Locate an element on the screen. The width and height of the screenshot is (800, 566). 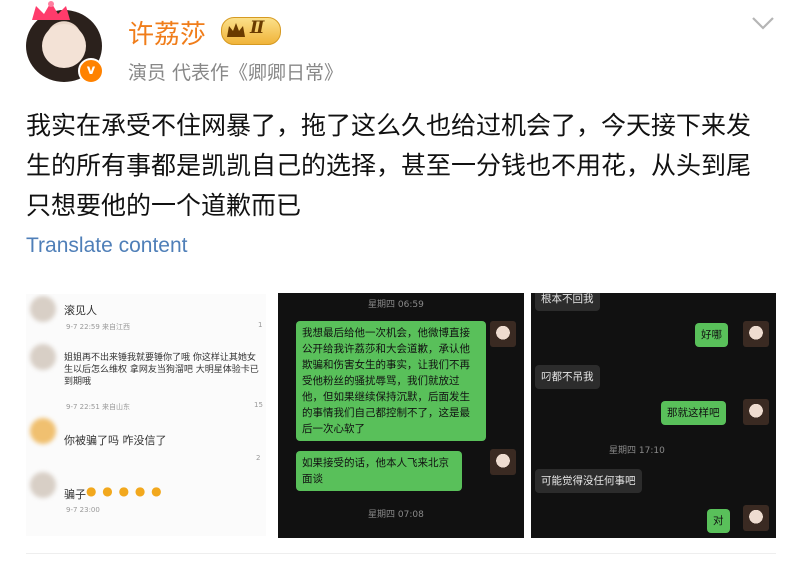
translate-link: Translate content is located at coordinates (106, 246).